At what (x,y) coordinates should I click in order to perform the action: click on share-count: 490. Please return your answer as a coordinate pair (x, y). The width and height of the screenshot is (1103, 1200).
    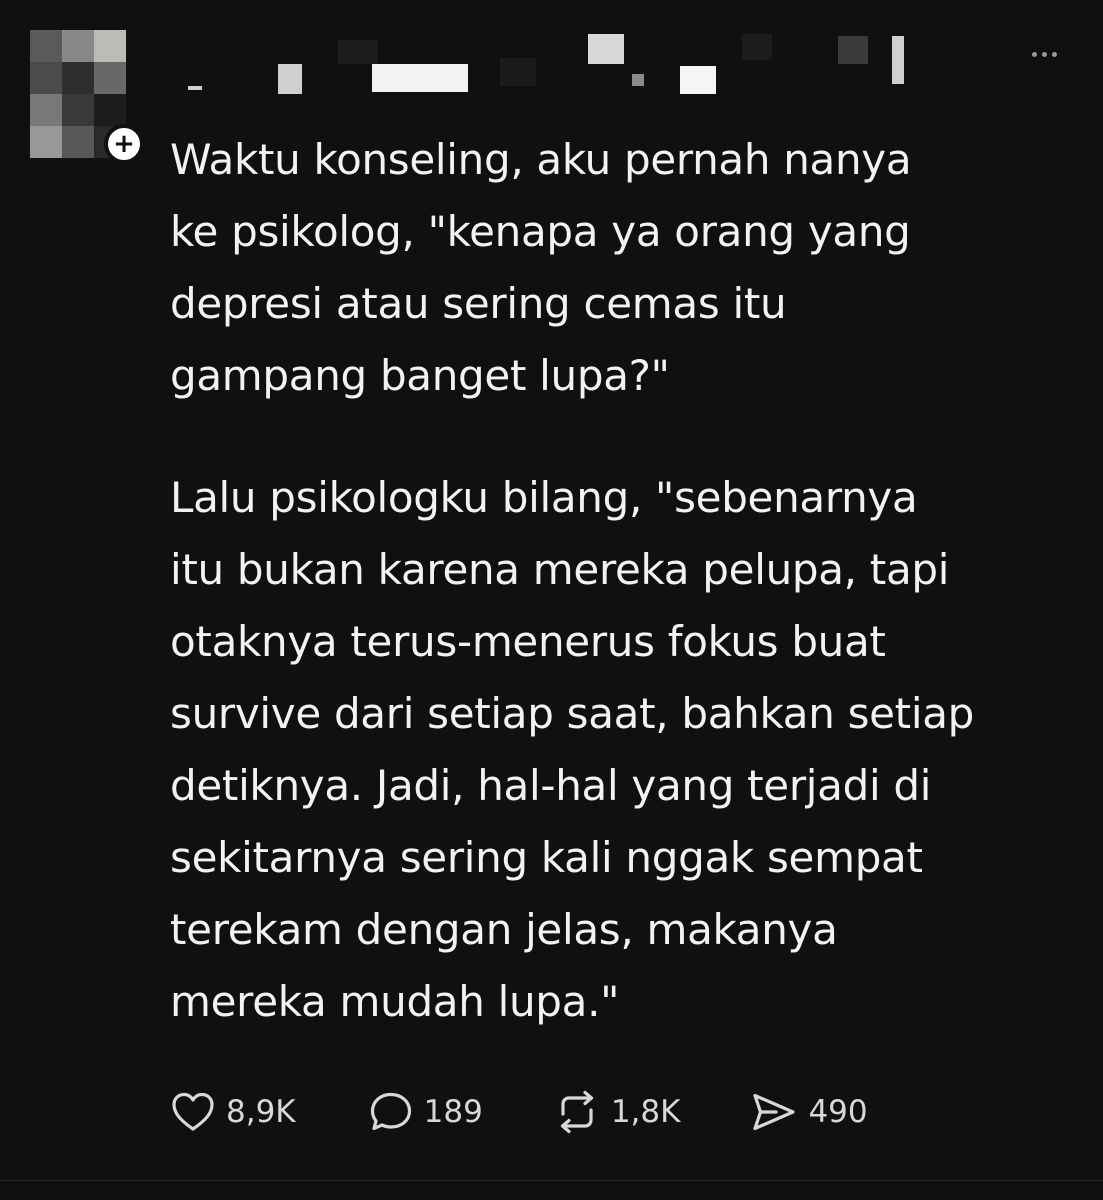
    Looking at the image, I should click on (838, 1112).